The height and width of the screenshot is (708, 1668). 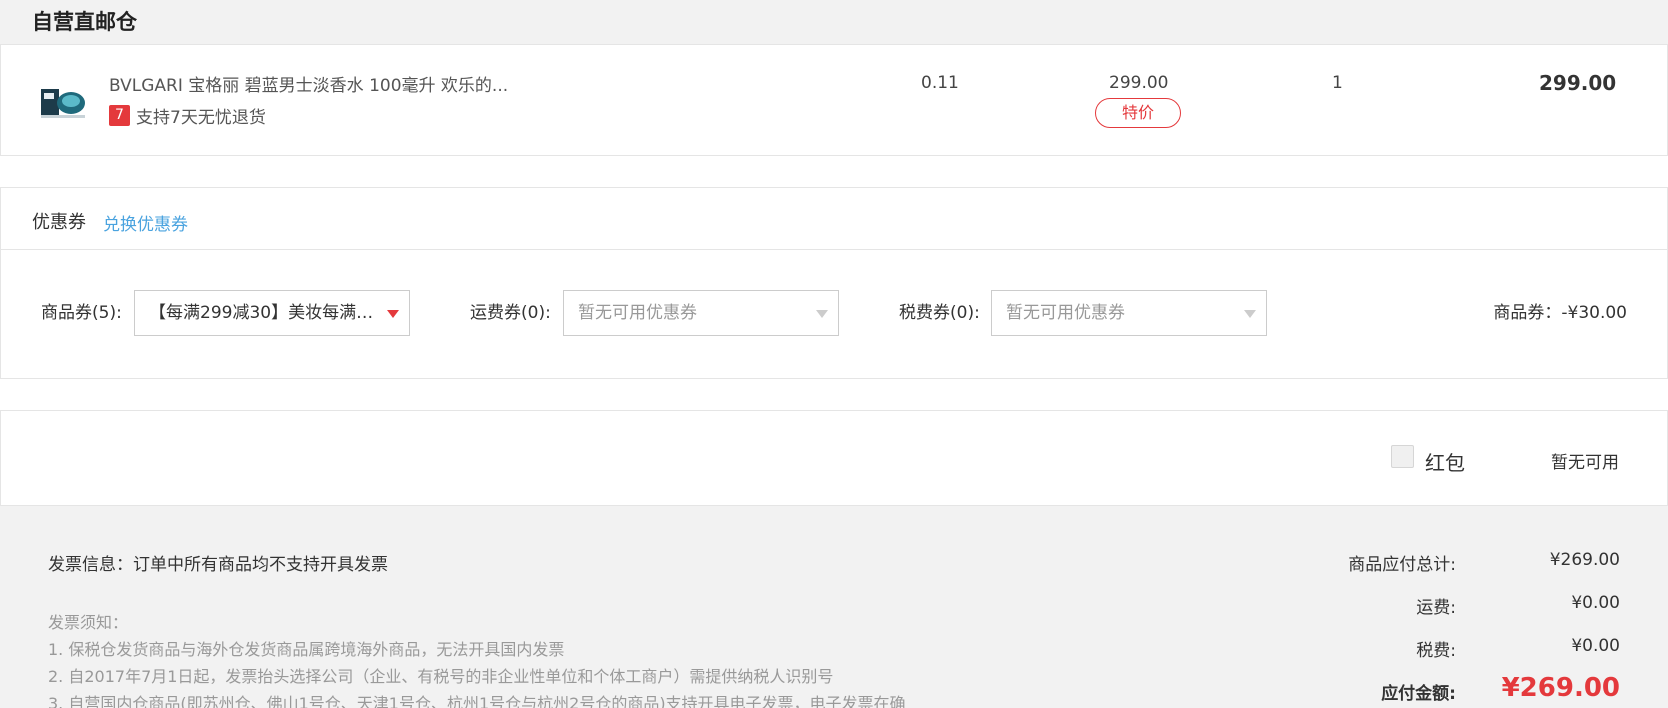 I want to click on special-price-tag: 特价, so click(x=1138, y=113).